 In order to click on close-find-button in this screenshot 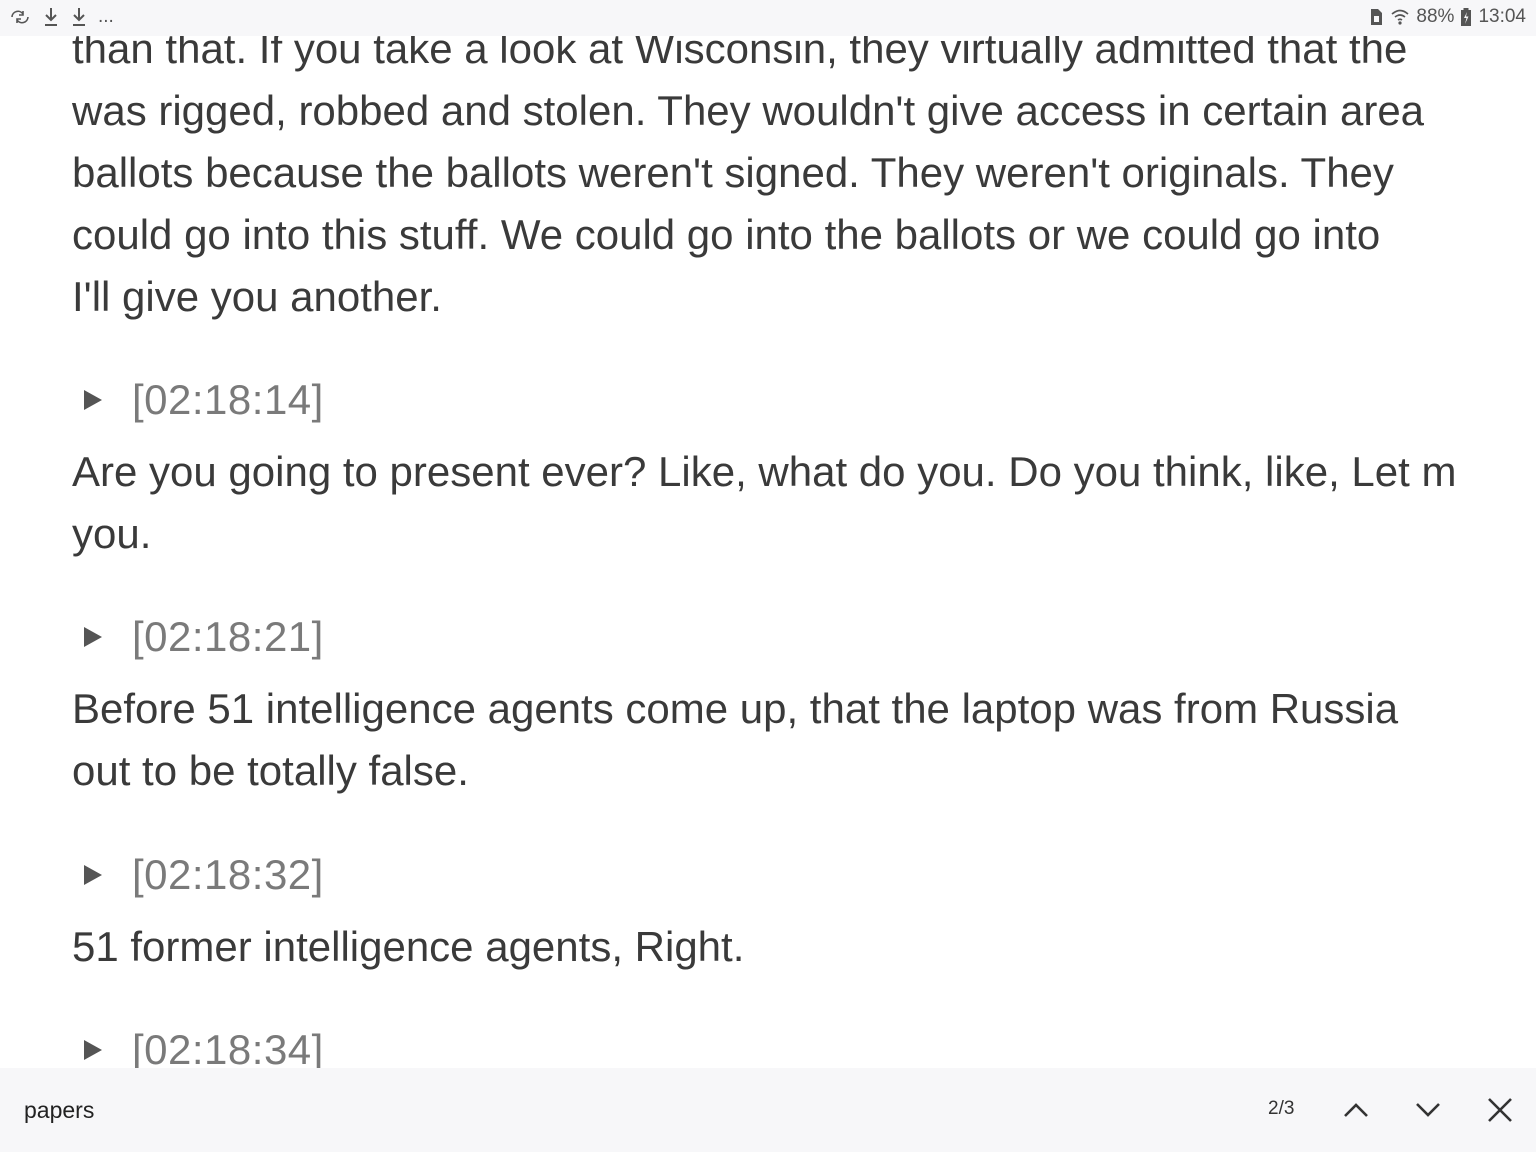, I will do `click(1500, 1110)`.